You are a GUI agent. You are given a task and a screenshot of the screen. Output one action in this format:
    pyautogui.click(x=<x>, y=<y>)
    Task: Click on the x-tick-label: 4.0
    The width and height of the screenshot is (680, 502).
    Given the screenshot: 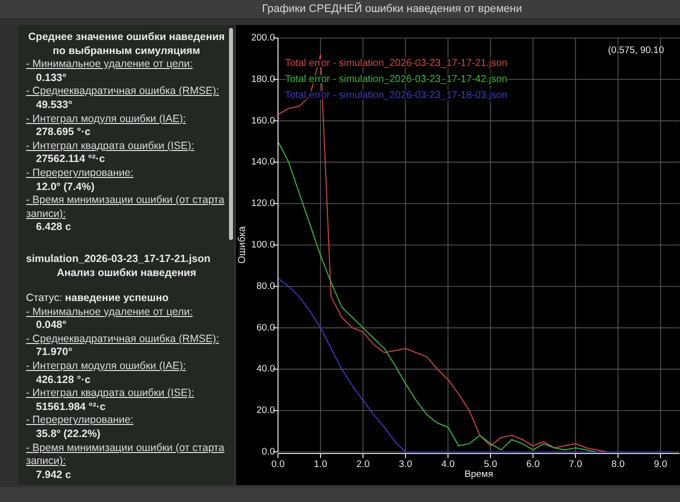 What is the action you would take?
    pyautogui.click(x=448, y=464)
    